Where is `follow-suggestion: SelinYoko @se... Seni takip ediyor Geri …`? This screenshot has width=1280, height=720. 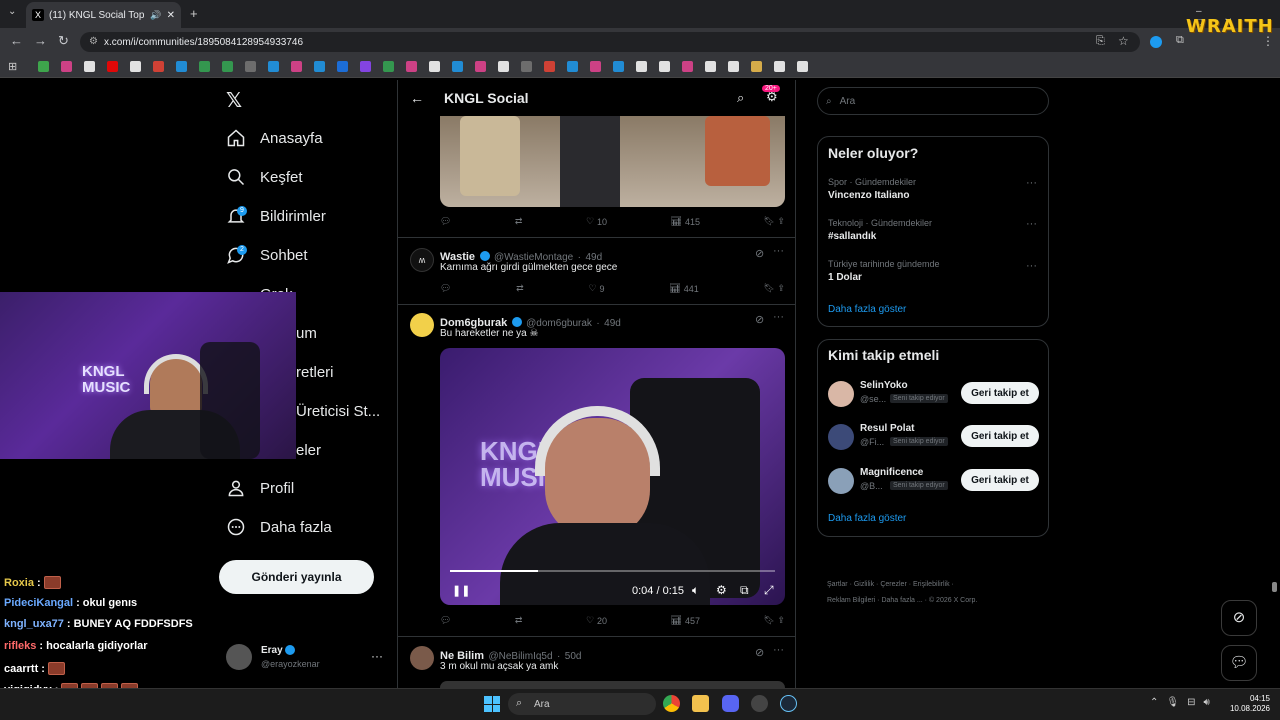 follow-suggestion: SelinYoko @se... Seni takip ediyor Geri … is located at coordinates (934, 394).